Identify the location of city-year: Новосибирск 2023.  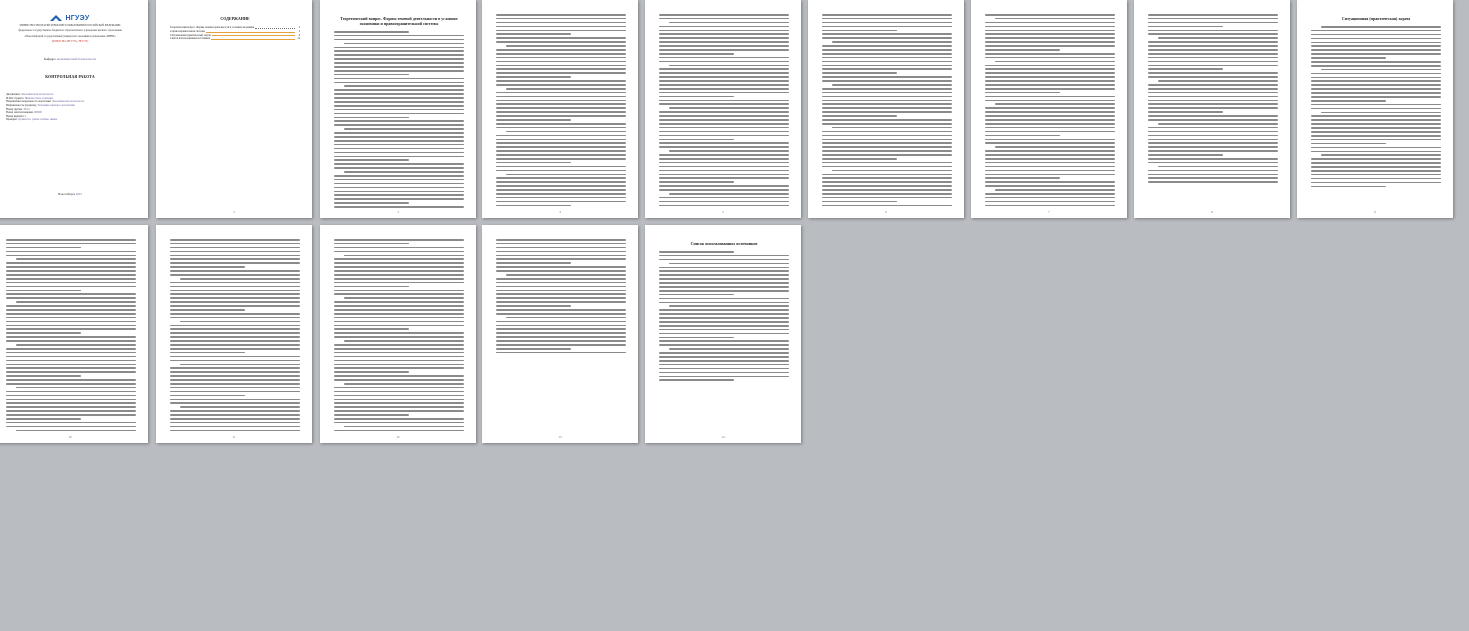
(70, 194).